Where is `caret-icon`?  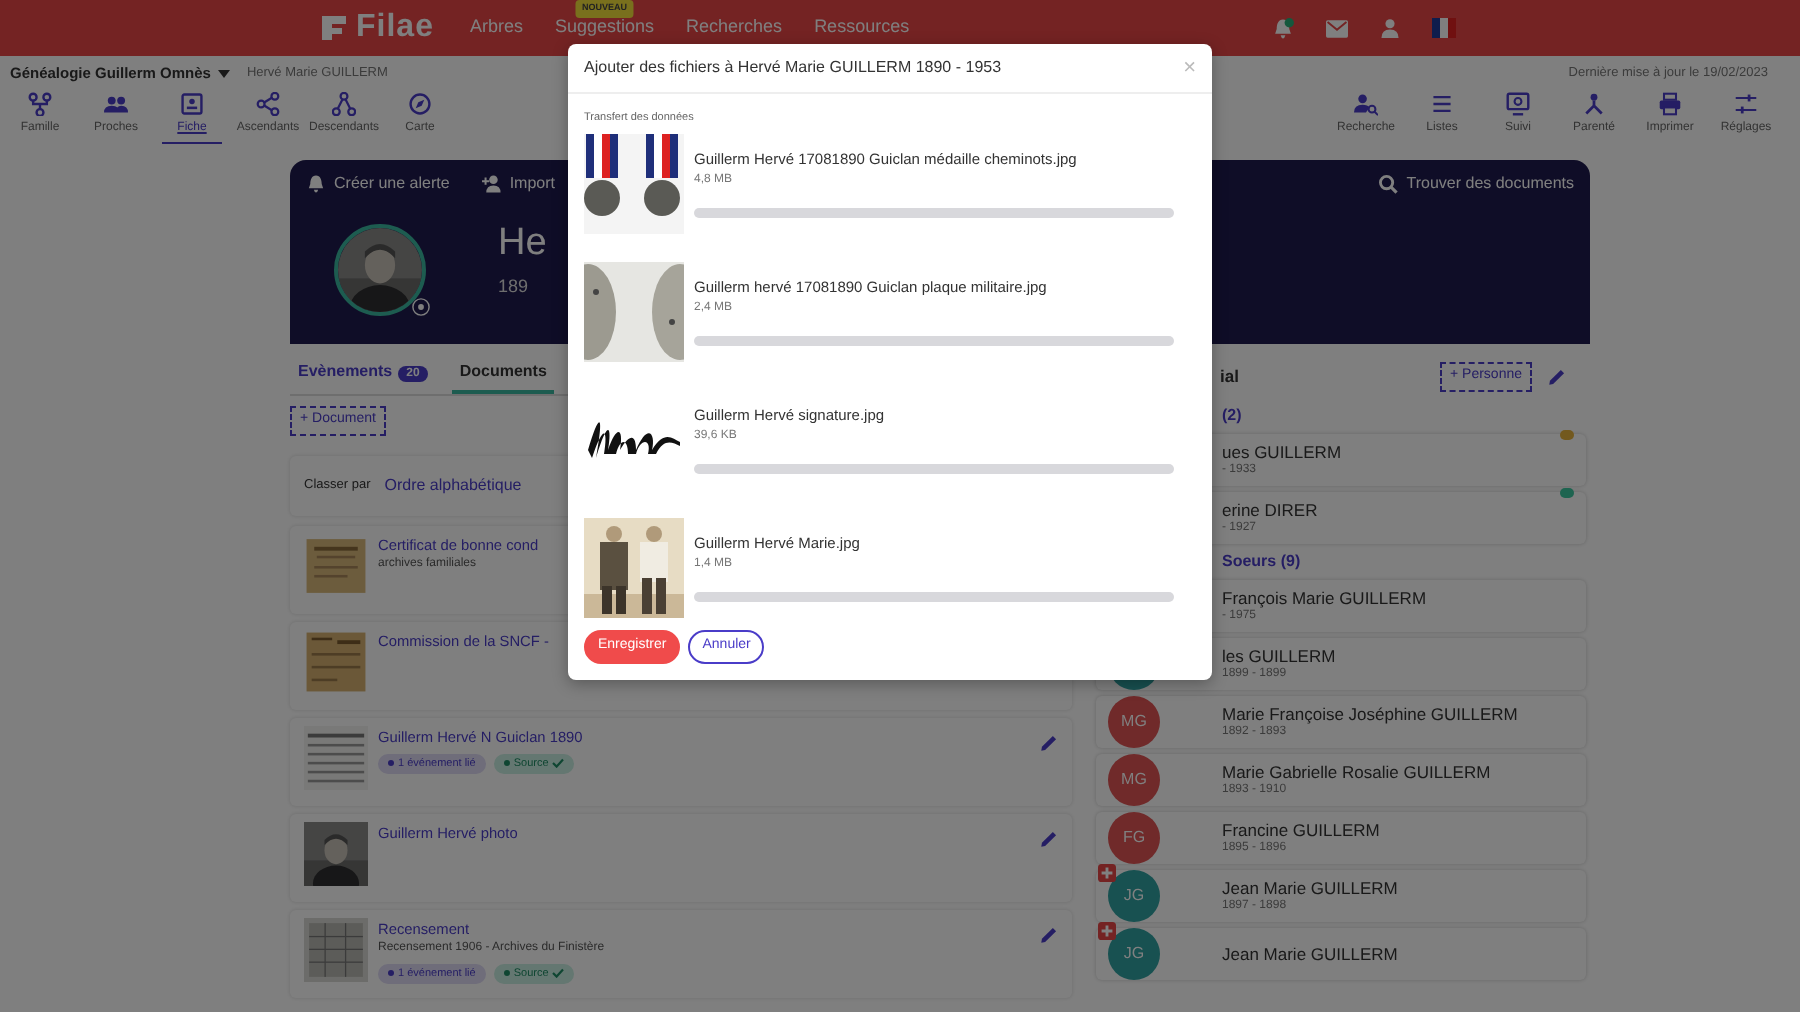
caret-icon is located at coordinates (224, 73).